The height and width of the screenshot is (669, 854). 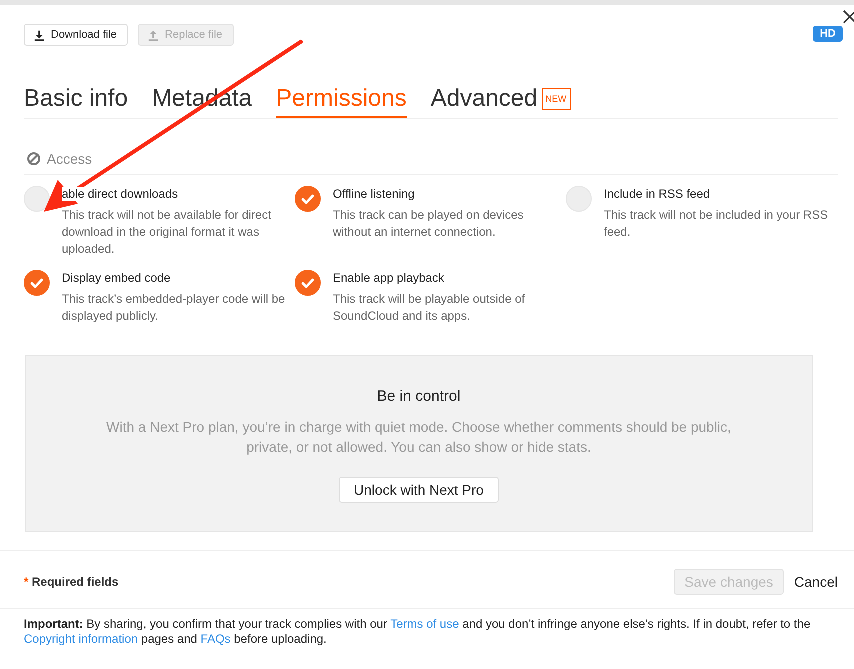 I want to click on option-description: This track will not be included in your RSS feed., so click(x=716, y=224).